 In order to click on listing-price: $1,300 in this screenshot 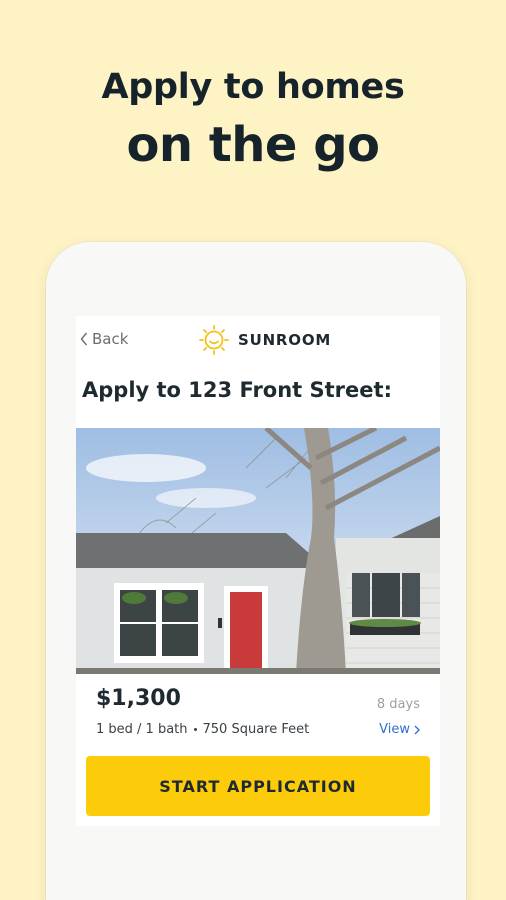, I will do `click(138, 698)`.